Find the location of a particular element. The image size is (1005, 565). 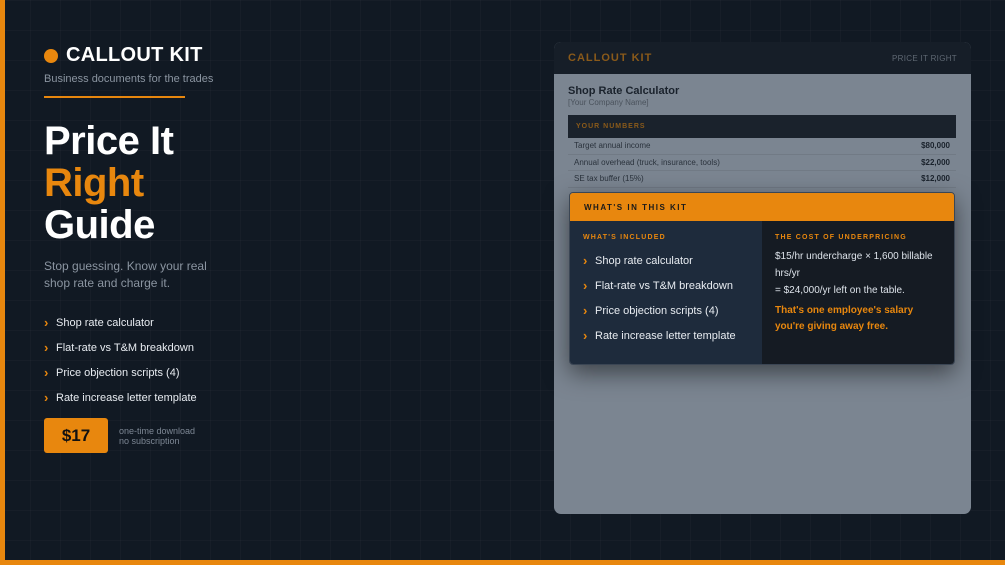

title-line-1: Price It is located at coordinates (109, 141).